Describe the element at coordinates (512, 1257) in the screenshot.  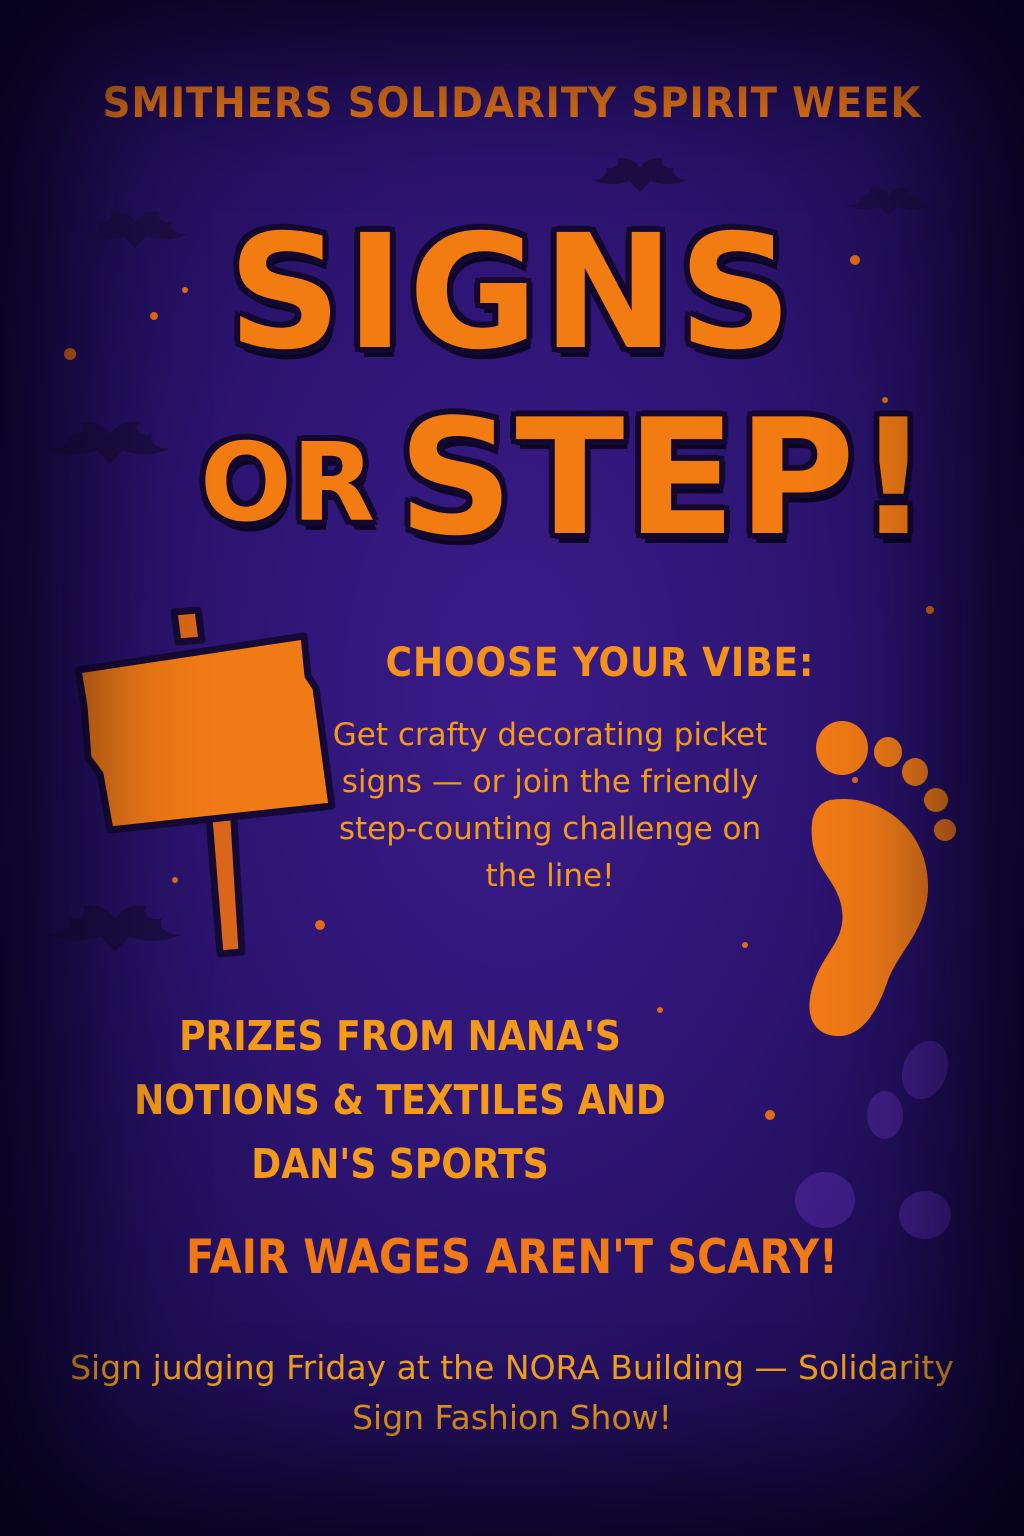
I see `slogan: FAIR WAGES AREN'T SCARY!` at that location.